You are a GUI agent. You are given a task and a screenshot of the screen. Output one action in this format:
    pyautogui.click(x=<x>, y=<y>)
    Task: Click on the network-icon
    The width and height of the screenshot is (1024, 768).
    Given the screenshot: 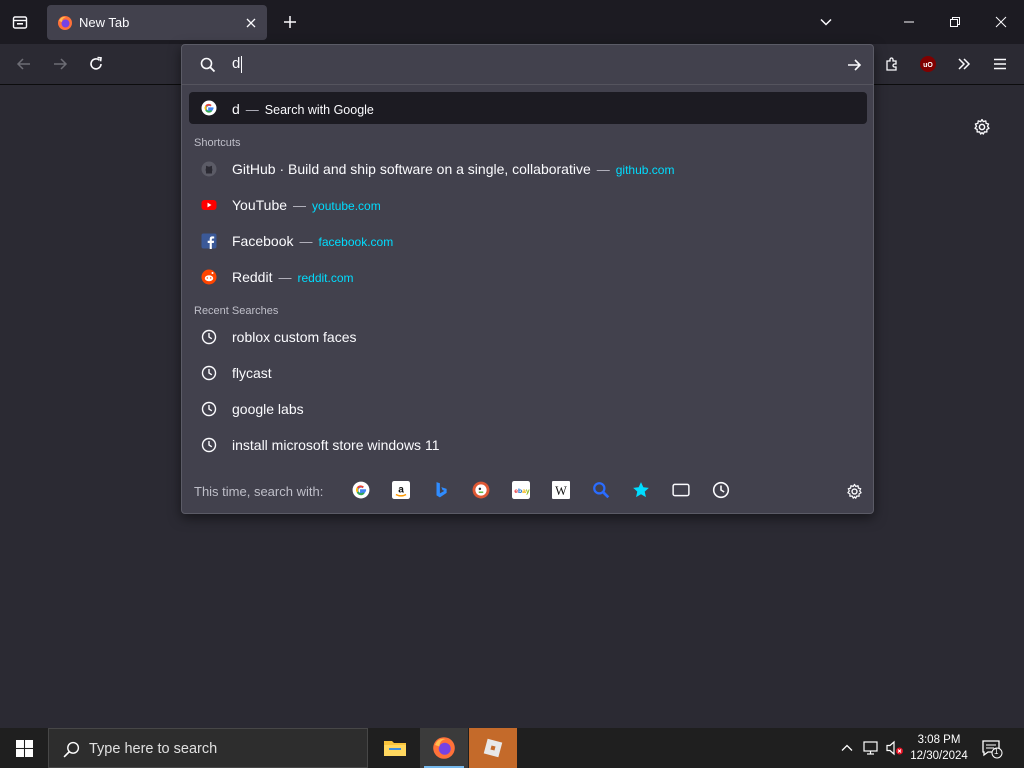 What is the action you would take?
    pyautogui.click(x=870, y=748)
    